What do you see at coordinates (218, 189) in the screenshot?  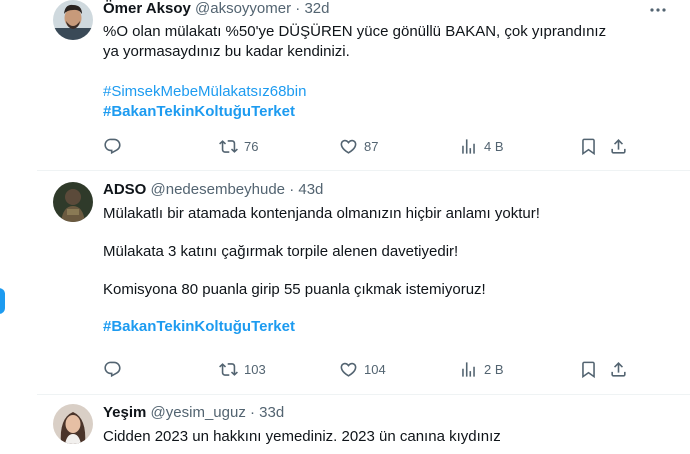 I see `author-handle: @nedesembeyhude` at bounding box center [218, 189].